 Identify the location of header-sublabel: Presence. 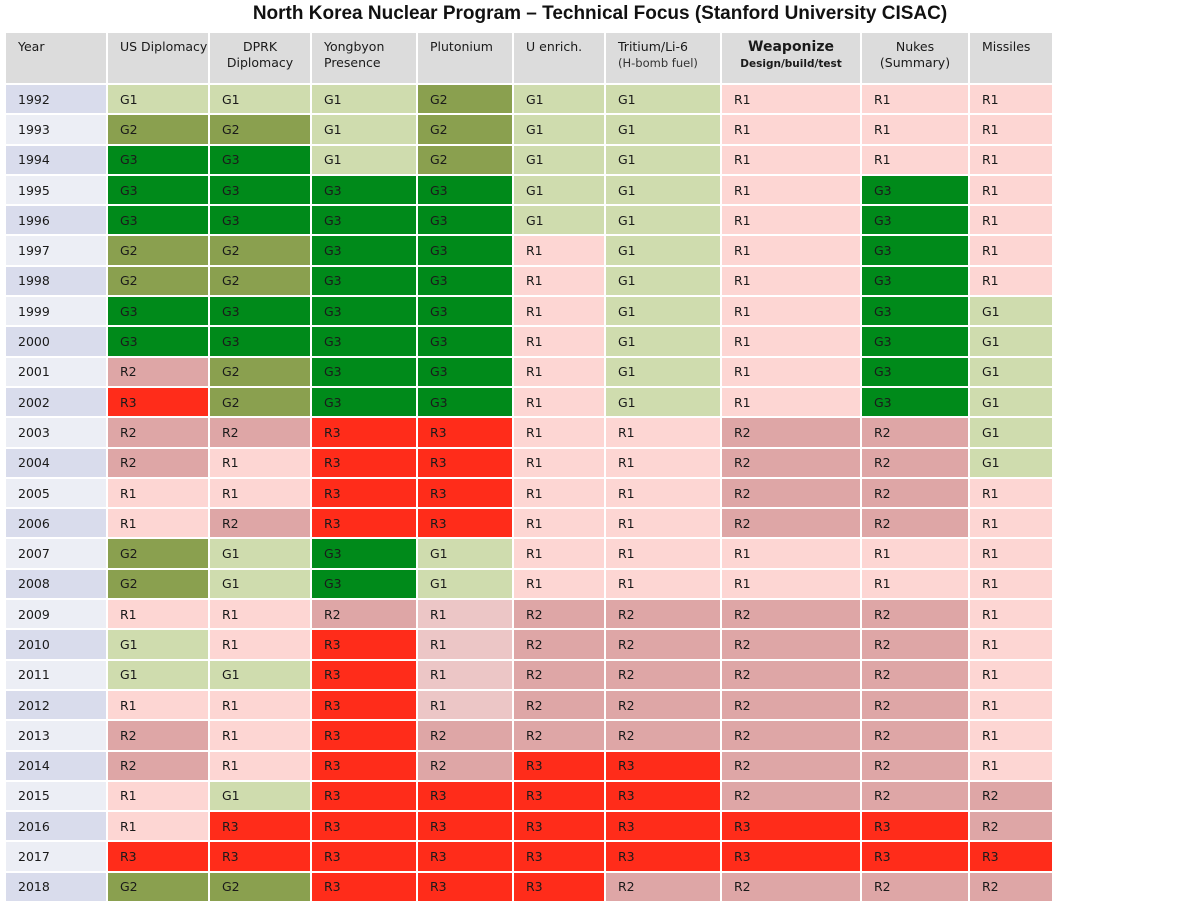
(352, 62).